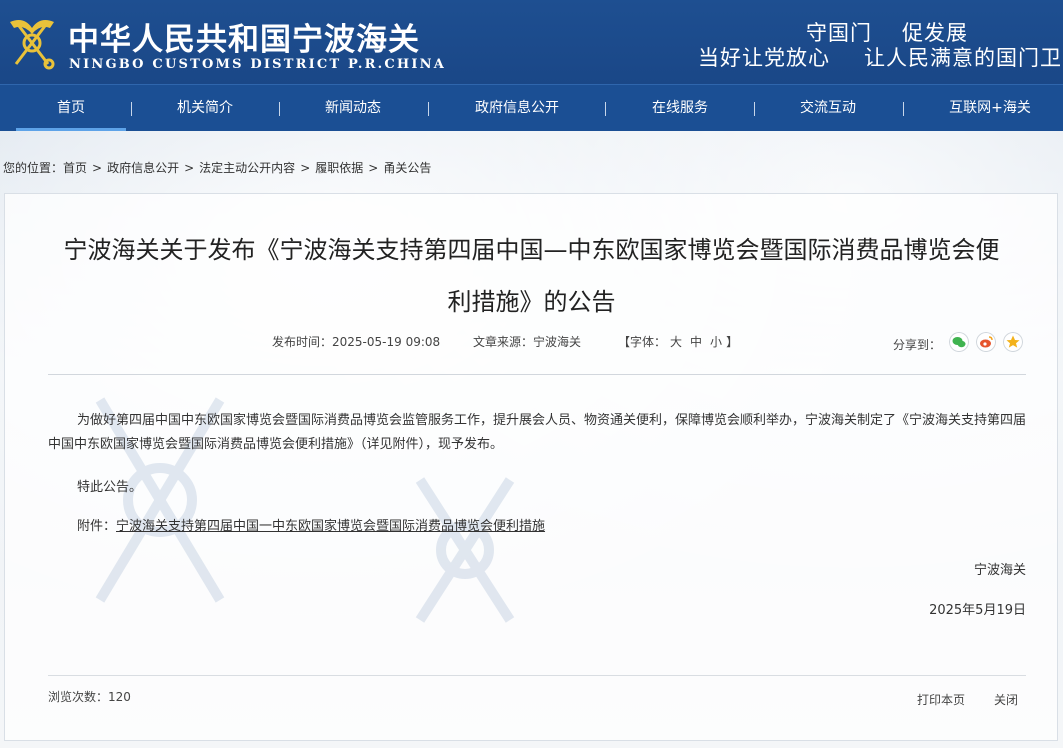 The width and height of the screenshot is (1063, 748). What do you see at coordinates (986, 342) in the screenshot?
I see `weibo-icon` at bounding box center [986, 342].